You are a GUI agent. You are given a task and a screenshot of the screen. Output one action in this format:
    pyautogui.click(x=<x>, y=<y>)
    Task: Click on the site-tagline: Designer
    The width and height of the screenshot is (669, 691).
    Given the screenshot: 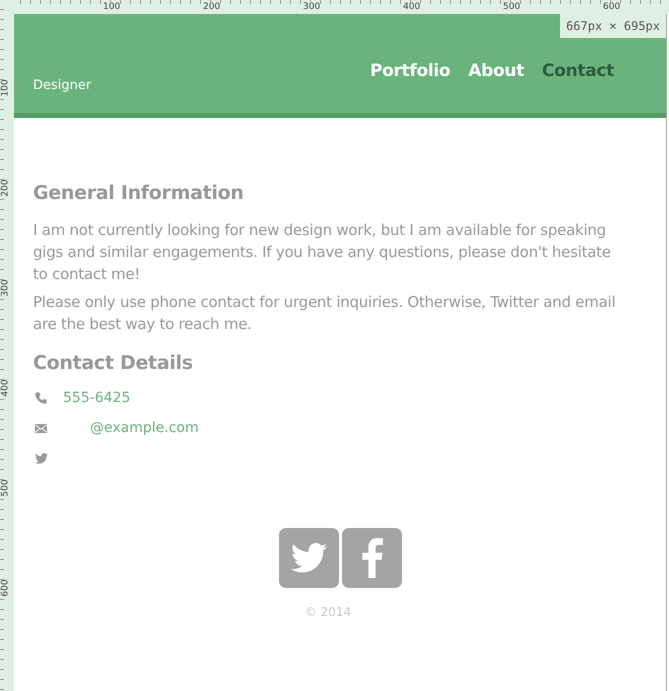 What is the action you would take?
    pyautogui.click(x=62, y=85)
    